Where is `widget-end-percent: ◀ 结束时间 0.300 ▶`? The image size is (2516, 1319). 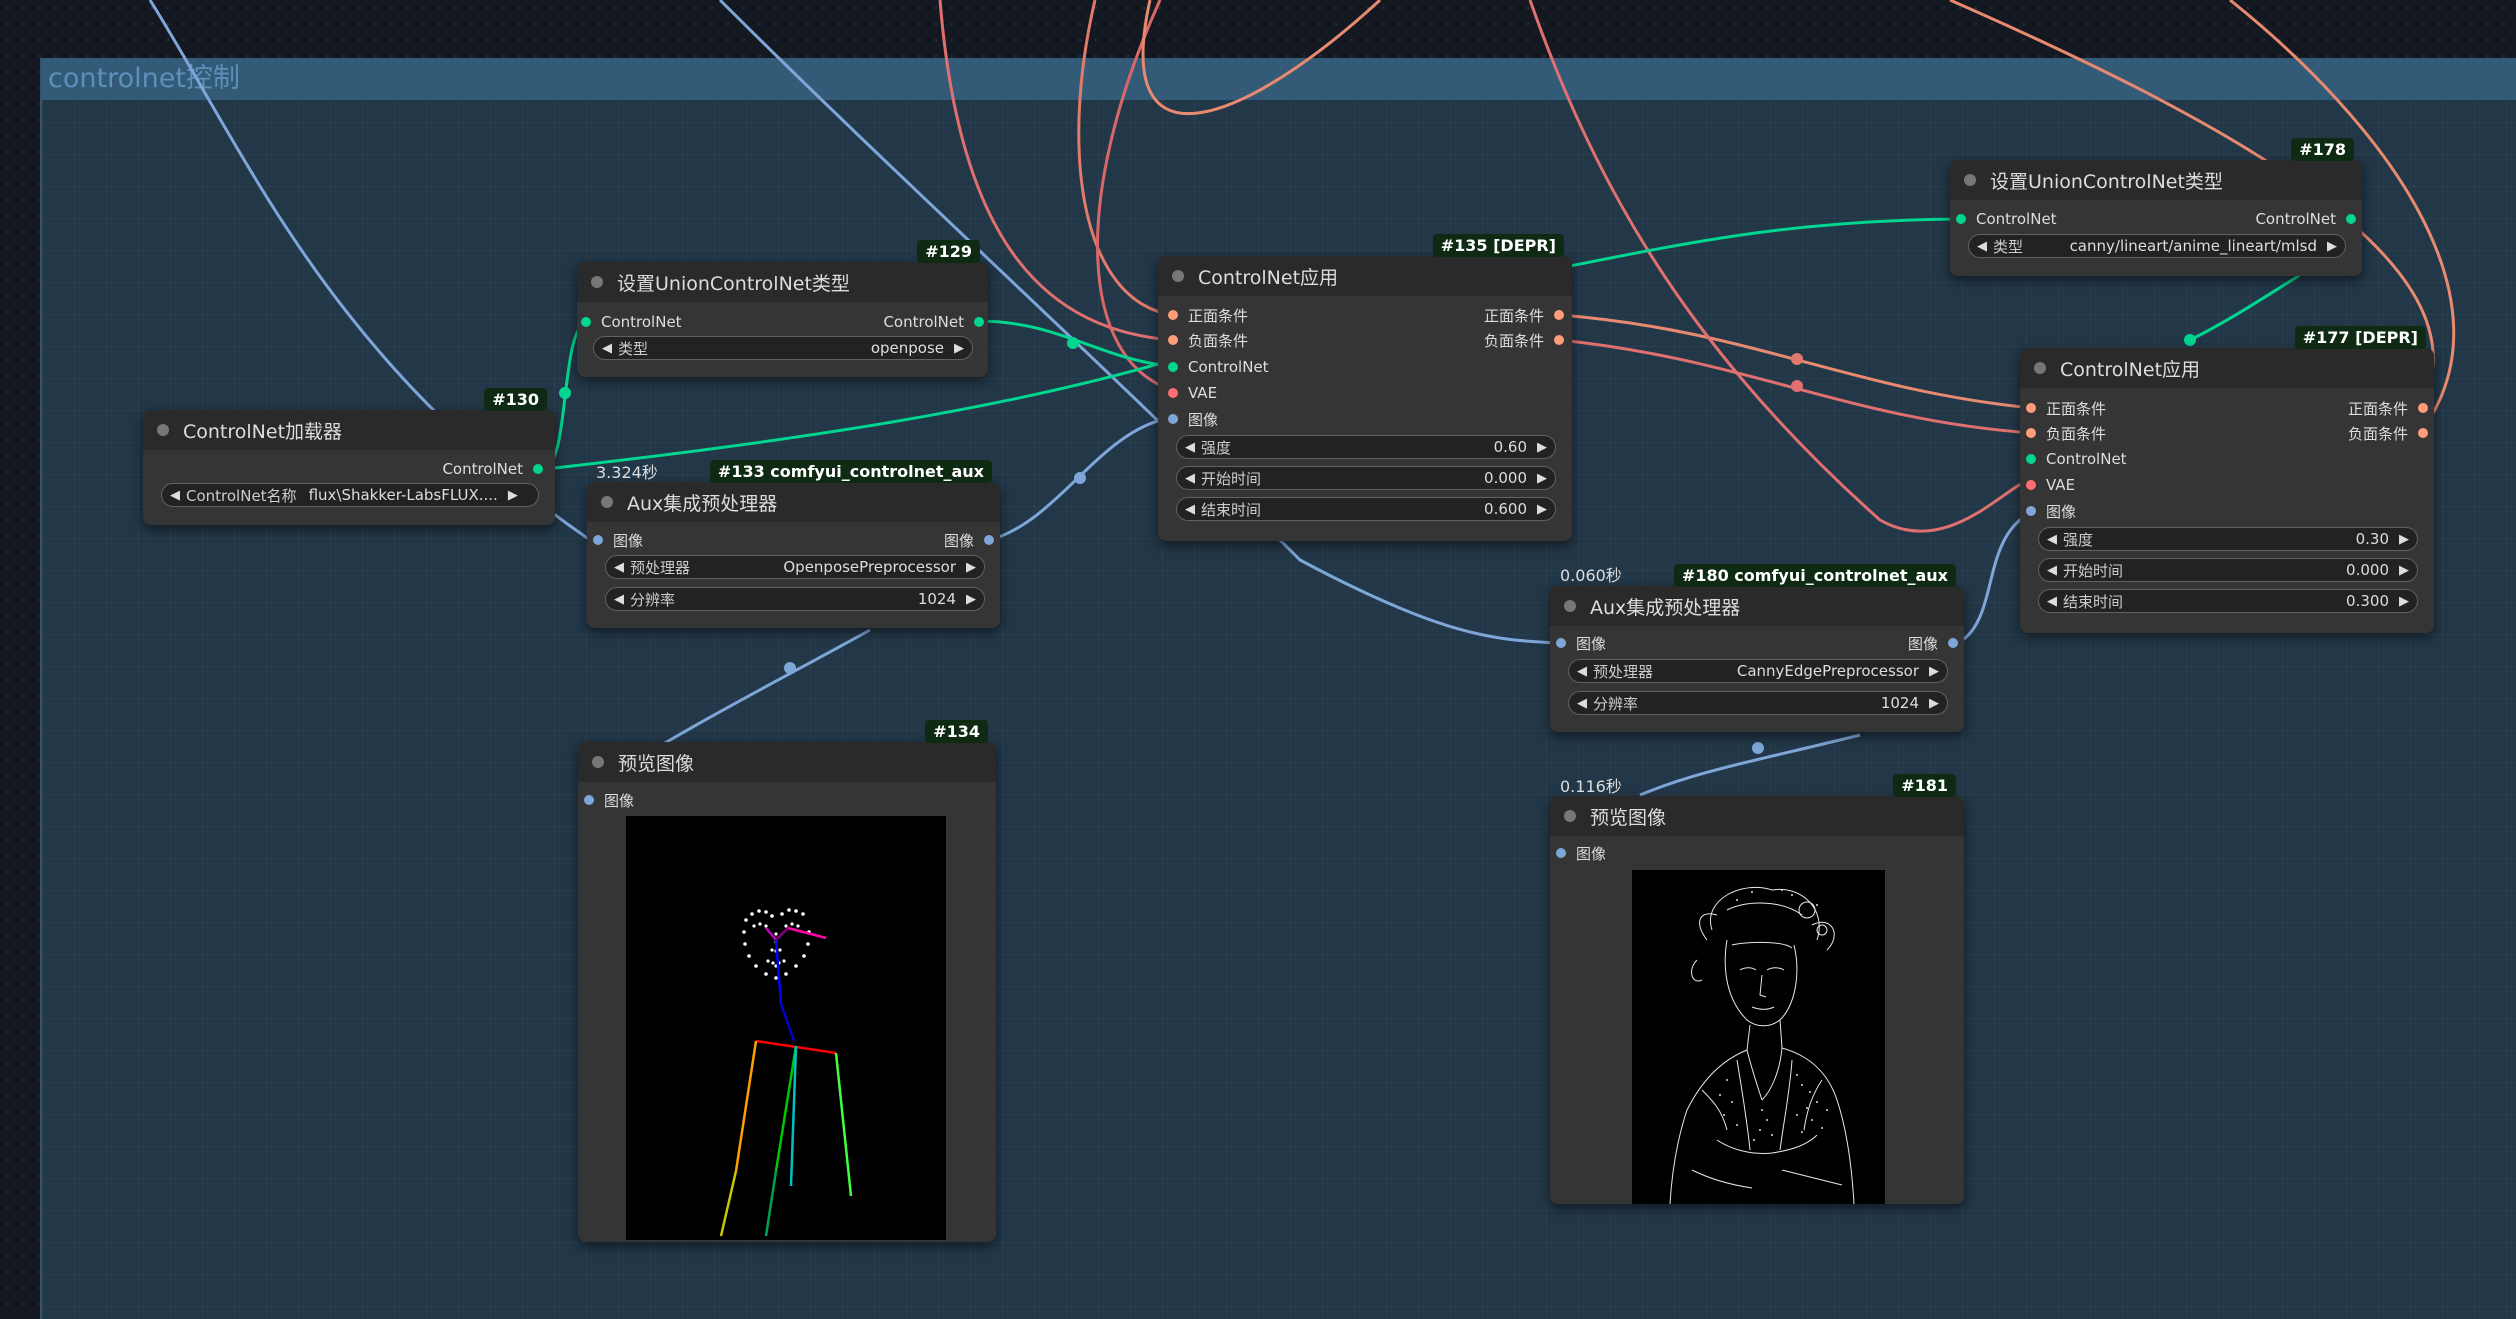
widget-end-percent: ◀ 结束时间 0.300 ▶ is located at coordinates (2228, 601).